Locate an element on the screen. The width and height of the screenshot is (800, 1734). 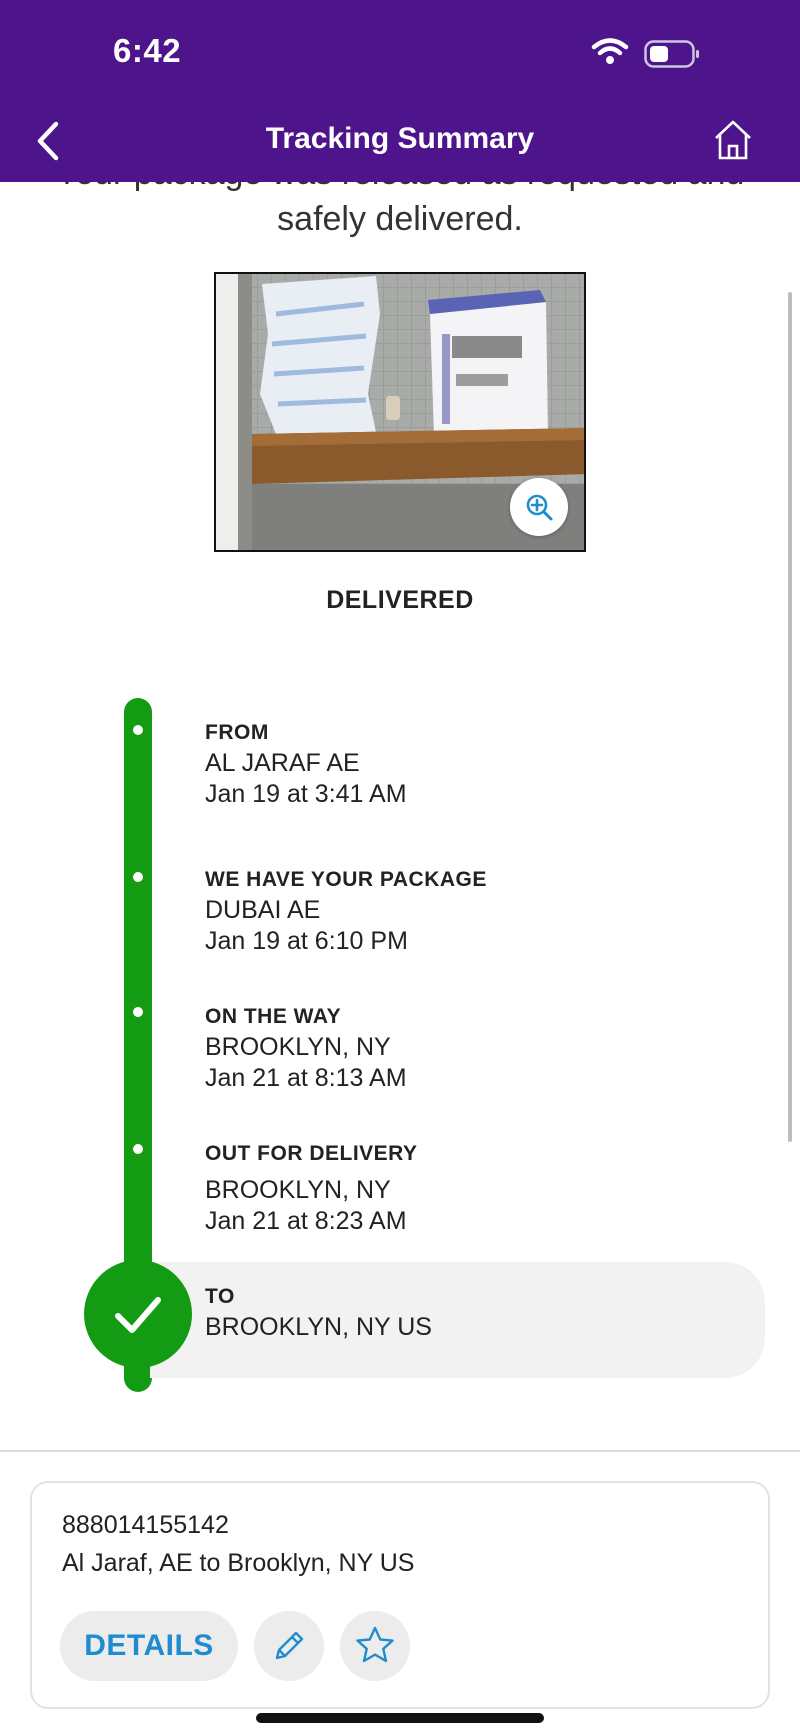
checkmark-icon is located at coordinates (138, 1315).